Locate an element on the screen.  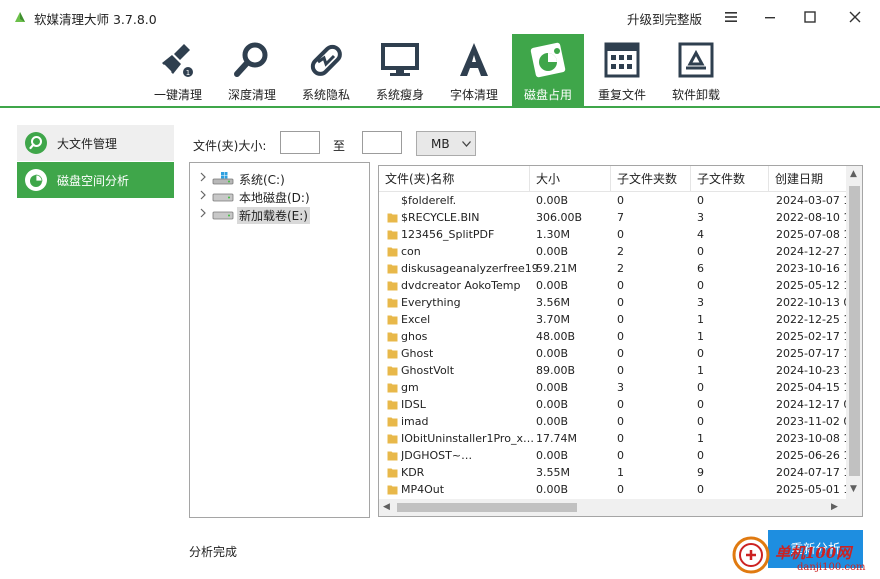
table-row: $folderelf. 0.00B 0 0 2024-03-07 15 is located at coordinates (612, 200).